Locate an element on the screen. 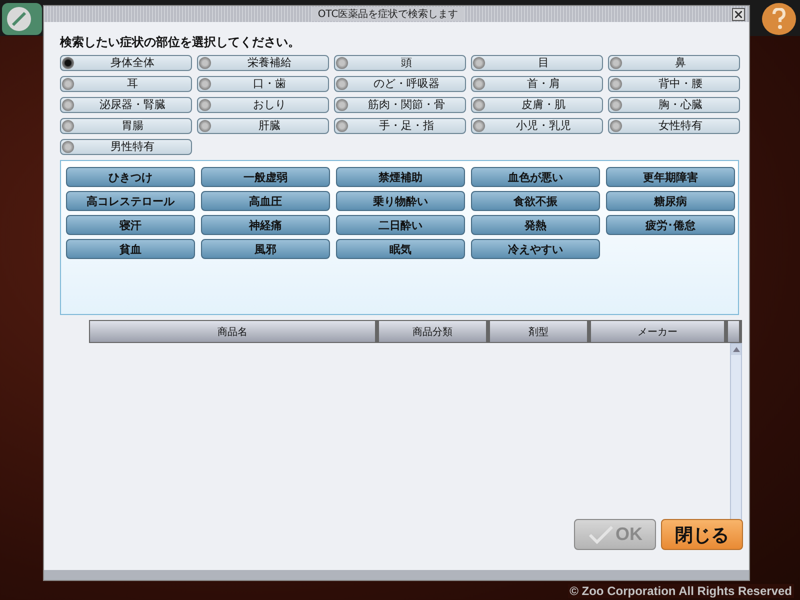  prohibited-icon is located at coordinates (19, 19).